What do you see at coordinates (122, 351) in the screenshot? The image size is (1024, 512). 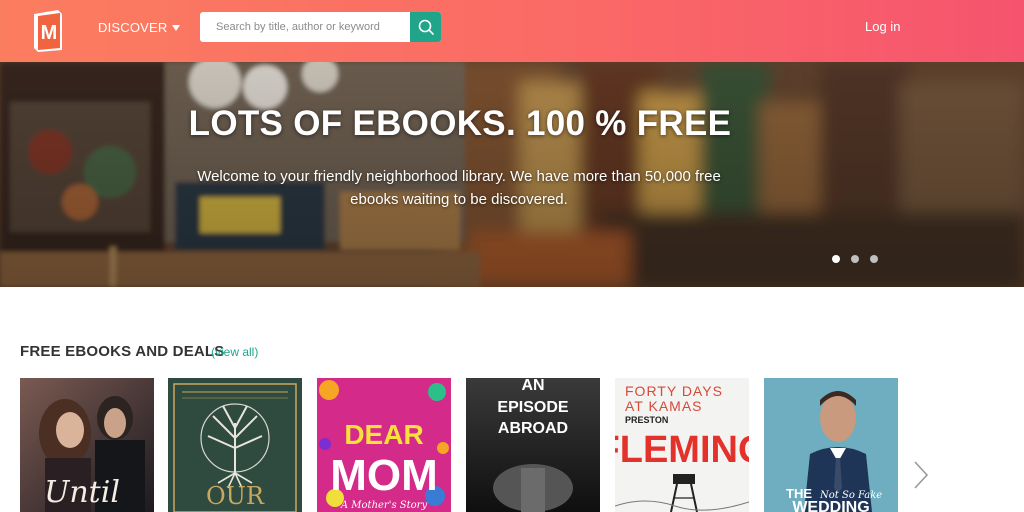 I see `section-title: FREE EBOOKS AND DEALS` at bounding box center [122, 351].